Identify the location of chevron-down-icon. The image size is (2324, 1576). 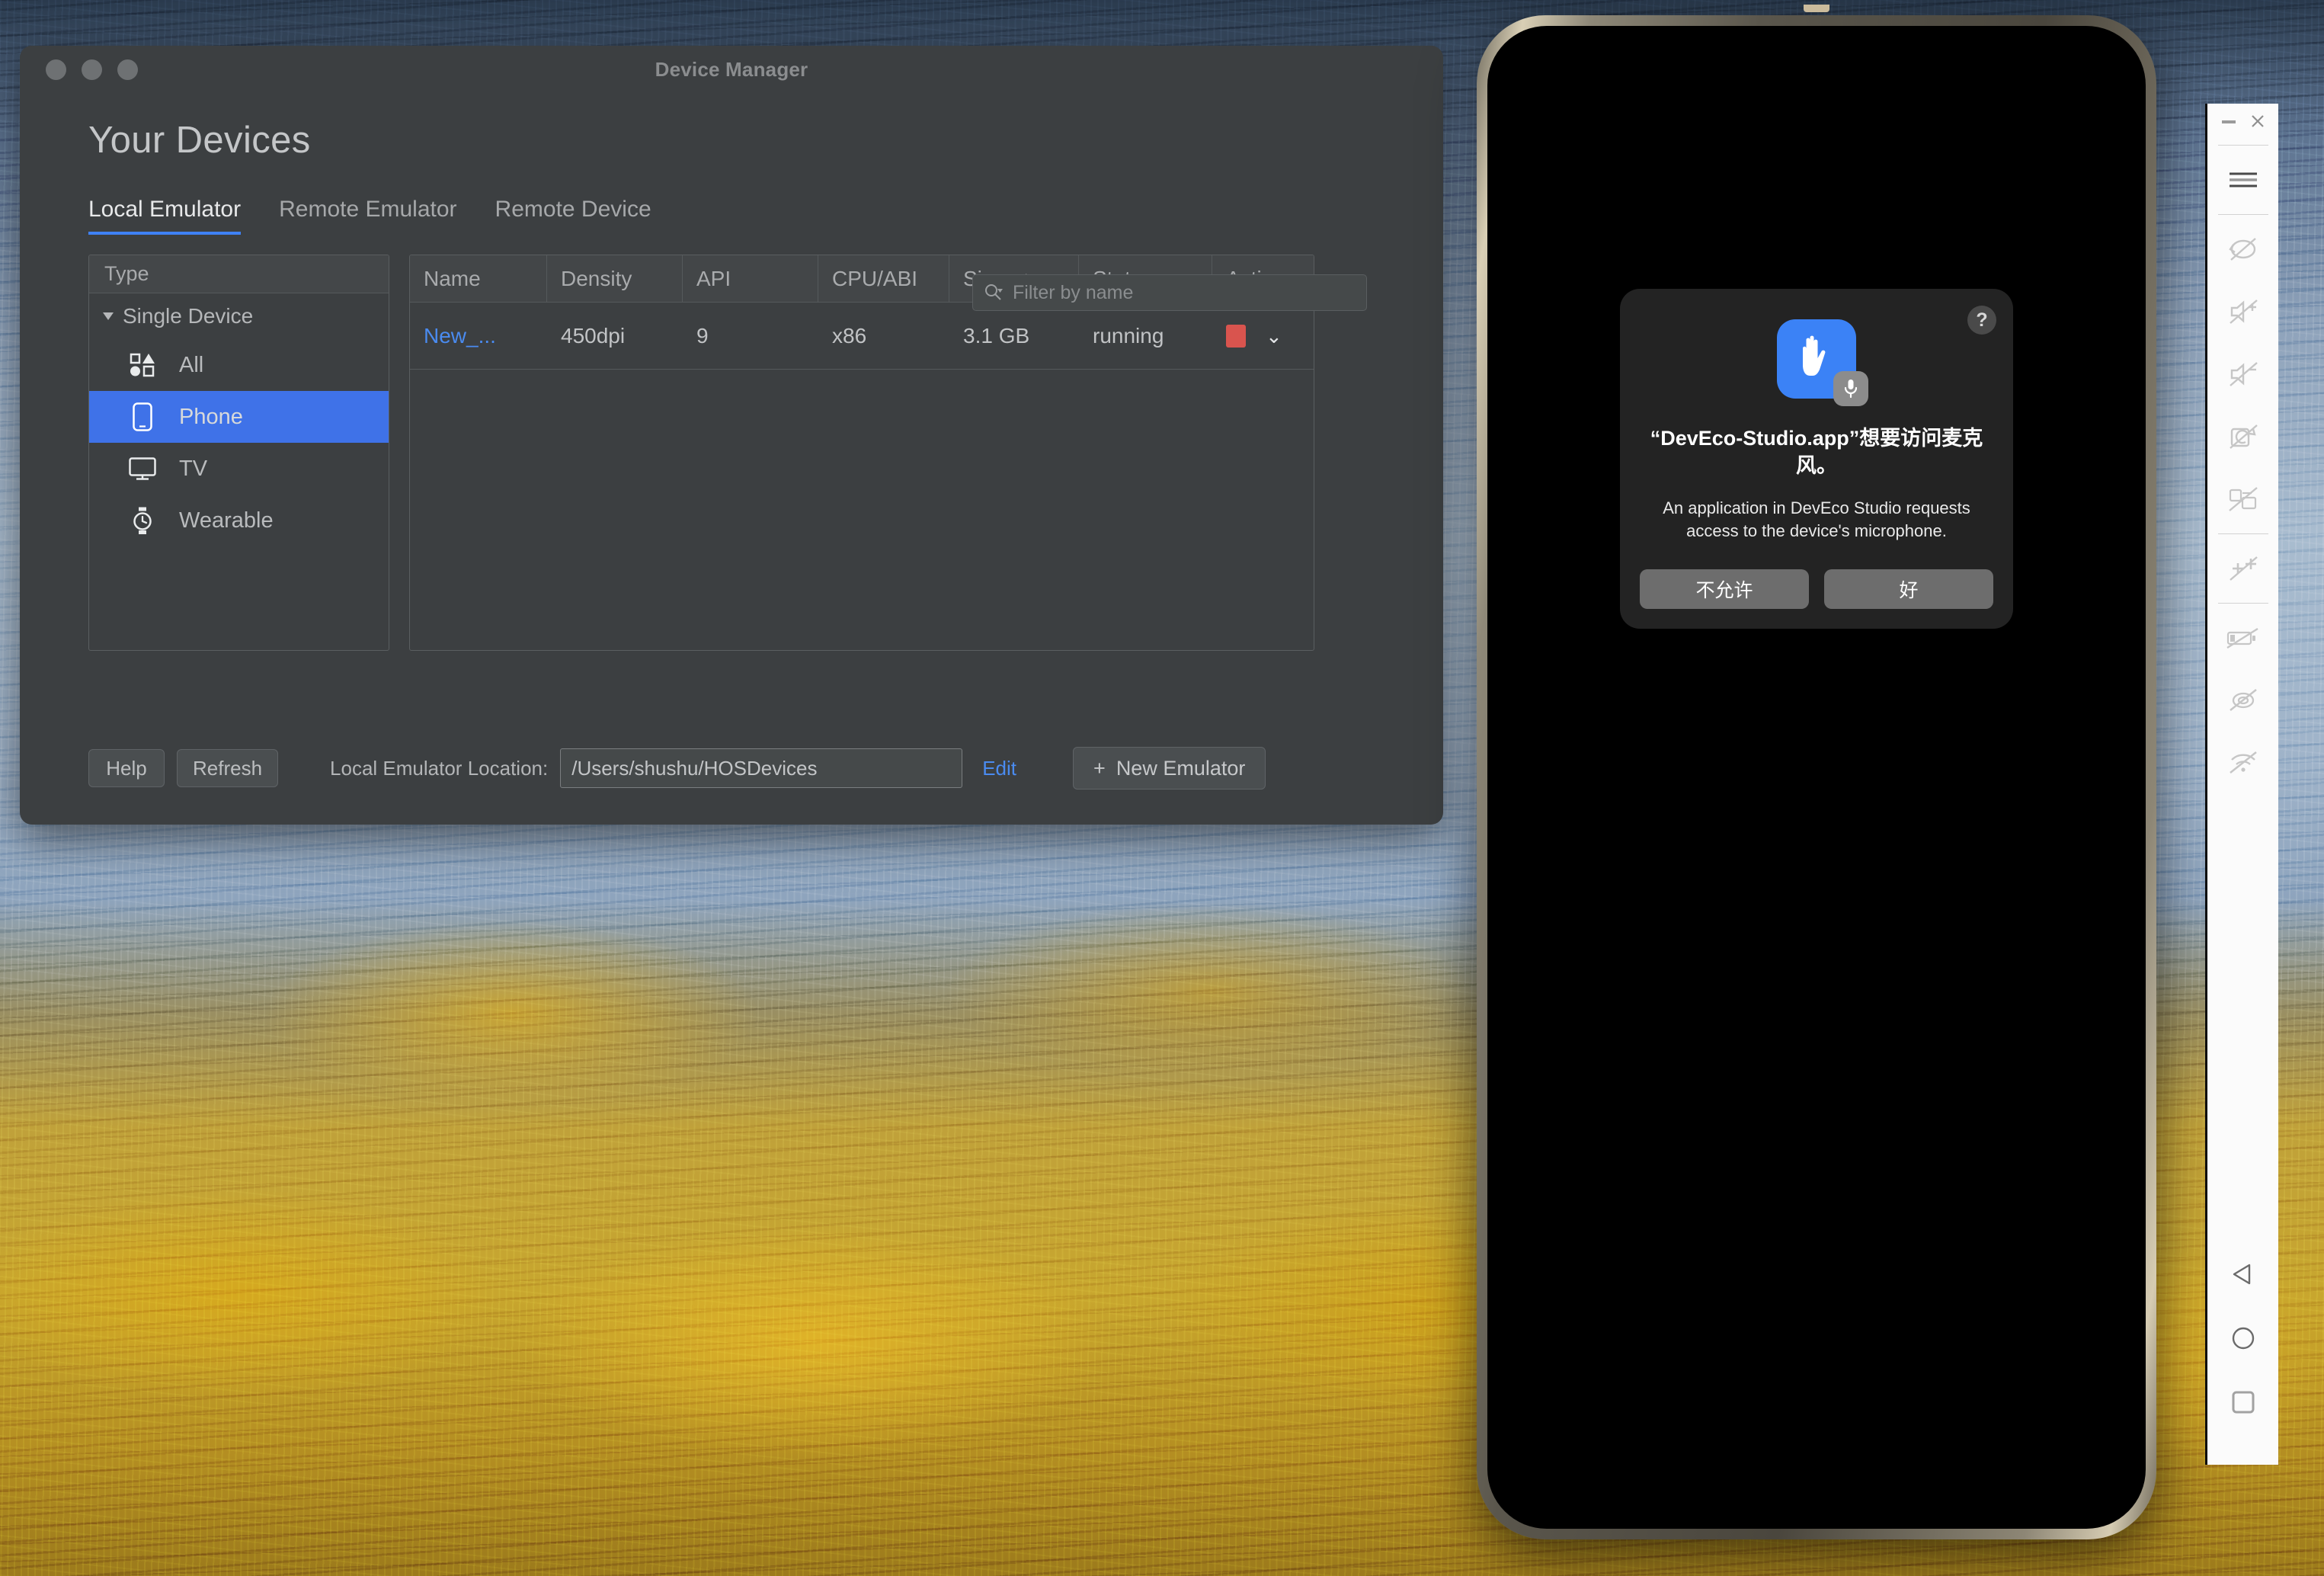
(109, 316).